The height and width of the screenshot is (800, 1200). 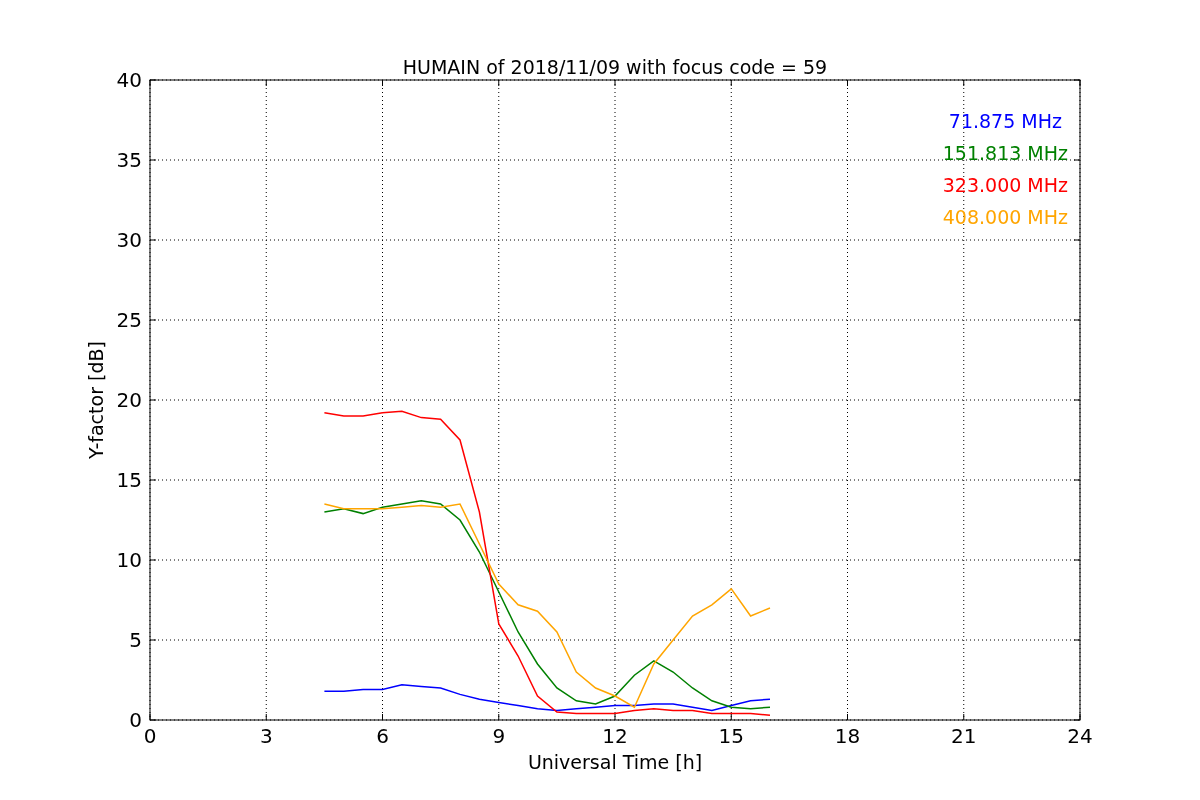 I want to click on x-tick-label: 9, so click(x=499, y=736).